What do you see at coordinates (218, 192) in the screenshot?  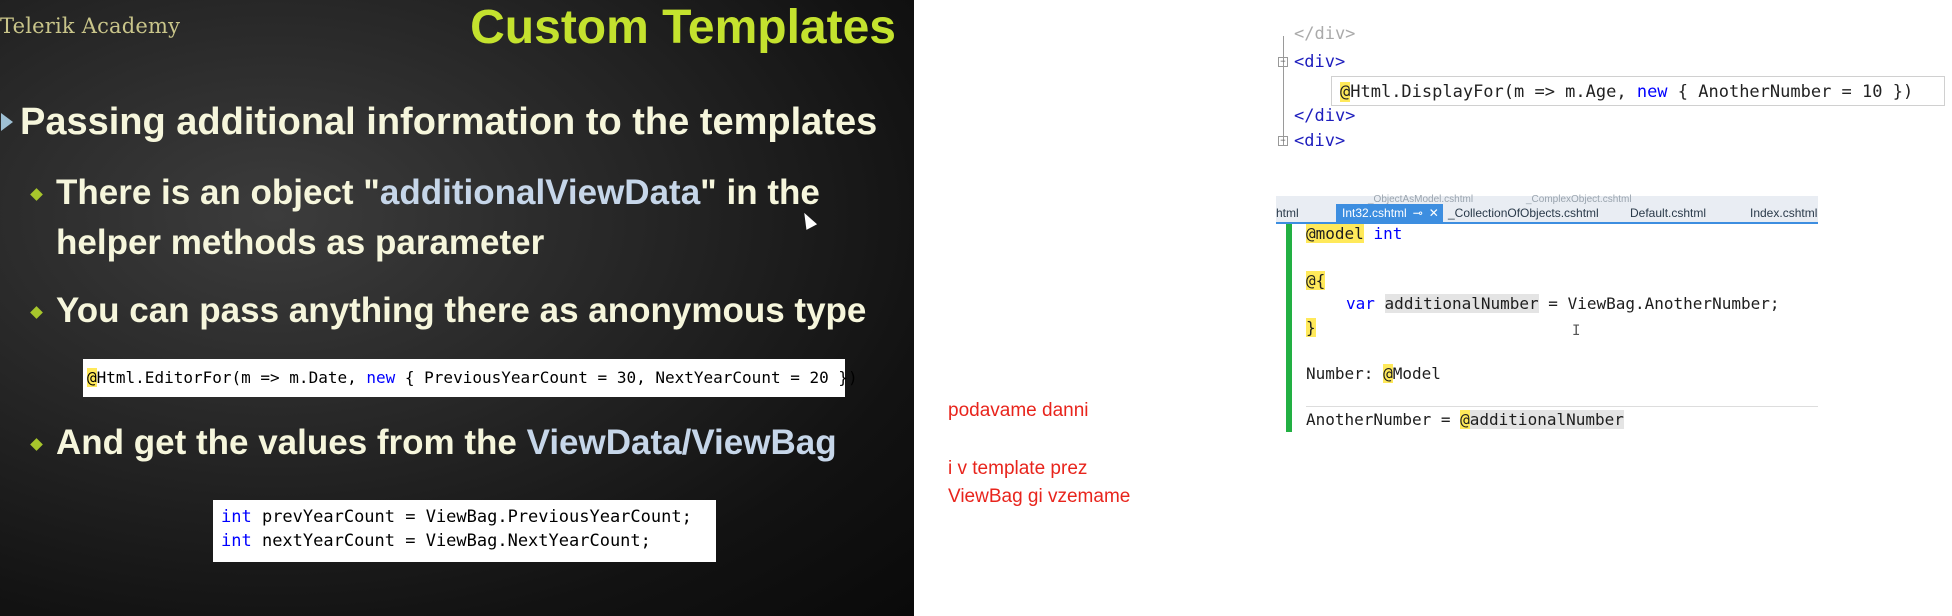 I see `sub-bullet-text-pre: There is an object "` at bounding box center [218, 192].